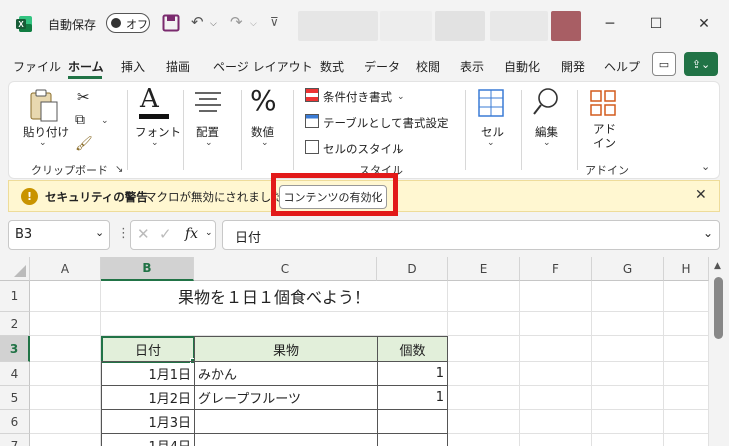 This screenshot has width=729, height=446. What do you see at coordinates (43, 143) in the screenshot?
I see `paste-dropdown-icon: ⌄` at bounding box center [43, 143].